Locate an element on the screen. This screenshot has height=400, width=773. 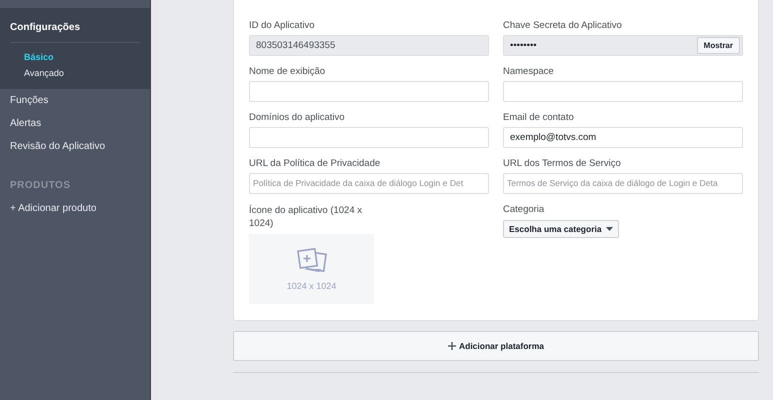
field-label: ID do Aplicativo is located at coordinates (282, 25).